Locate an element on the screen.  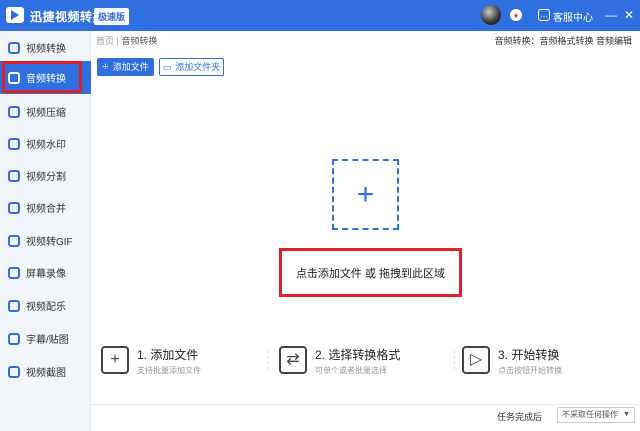
add-file-icon: + is located at coordinates (115, 360).